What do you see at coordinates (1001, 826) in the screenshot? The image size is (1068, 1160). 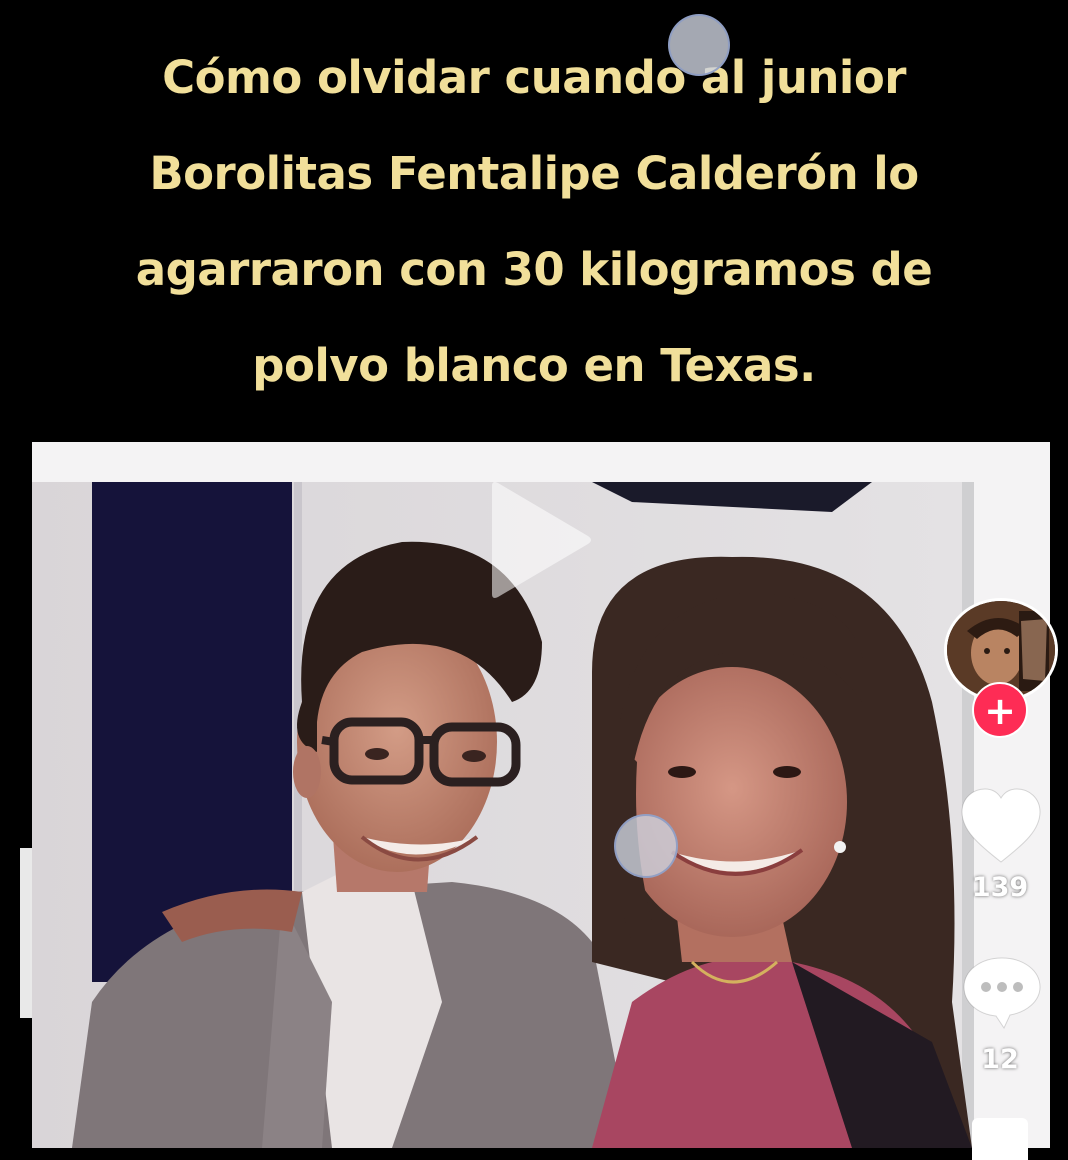 I see `heart-icon` at bounding box center [1001, 826].